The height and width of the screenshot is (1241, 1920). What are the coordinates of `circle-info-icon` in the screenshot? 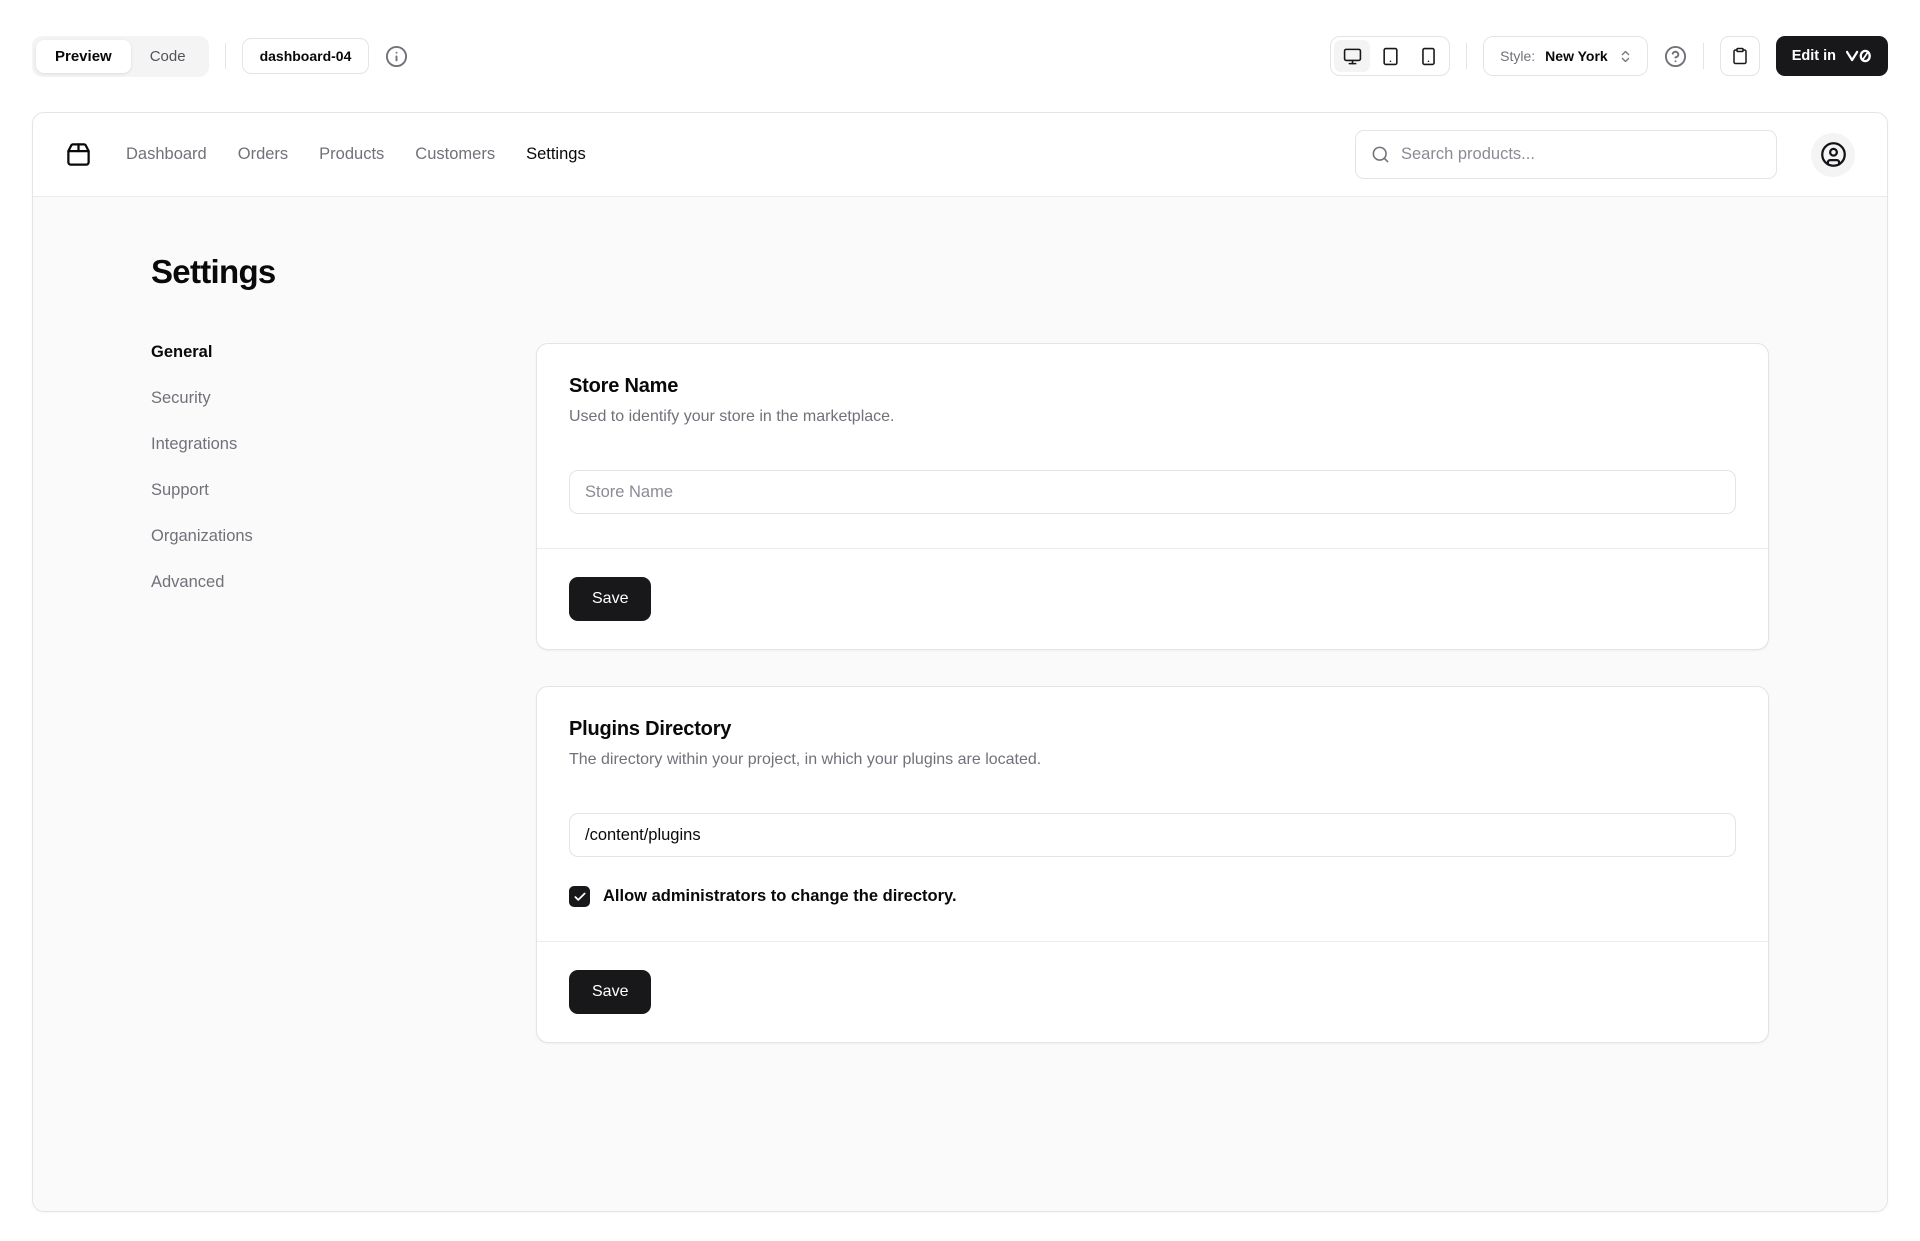 It's located at (396, 56).